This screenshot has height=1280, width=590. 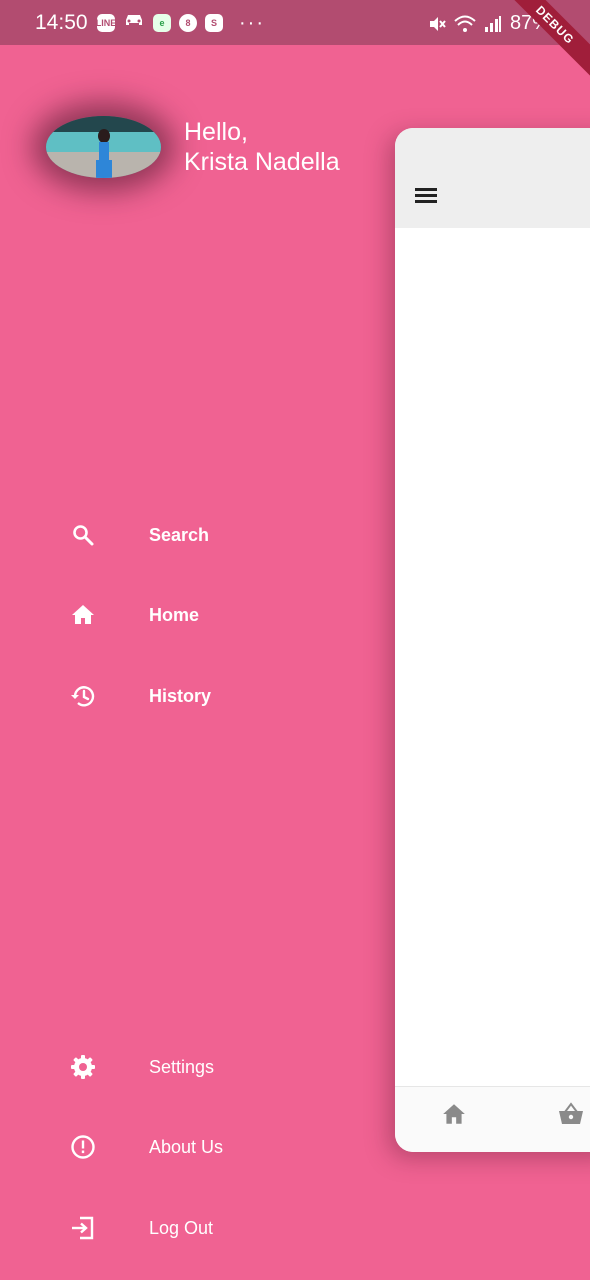 What do you see at coordinates (142, 1067) in the screenshot?
I see `menu-item-settings: Settings` at bounding box center [142, 1067].